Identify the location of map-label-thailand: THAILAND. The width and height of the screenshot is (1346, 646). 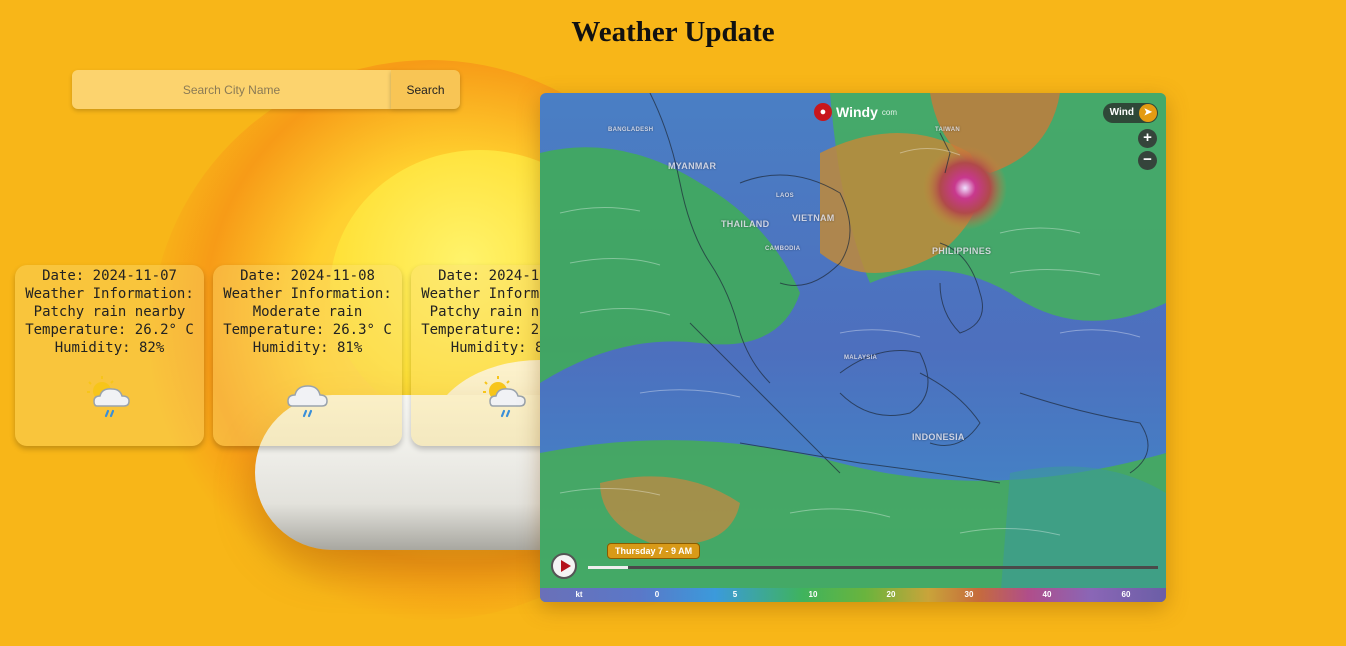
(745, 224).